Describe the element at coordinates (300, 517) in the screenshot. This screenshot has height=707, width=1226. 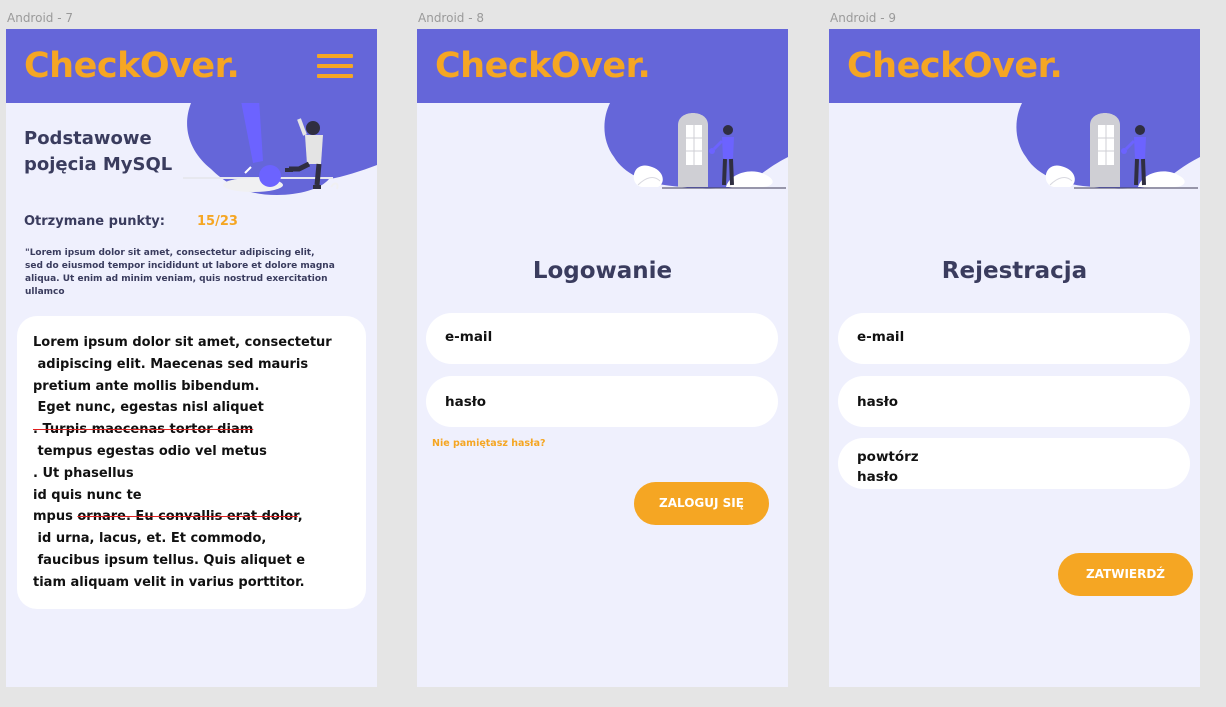
I see `text-segment: ,` at that location.